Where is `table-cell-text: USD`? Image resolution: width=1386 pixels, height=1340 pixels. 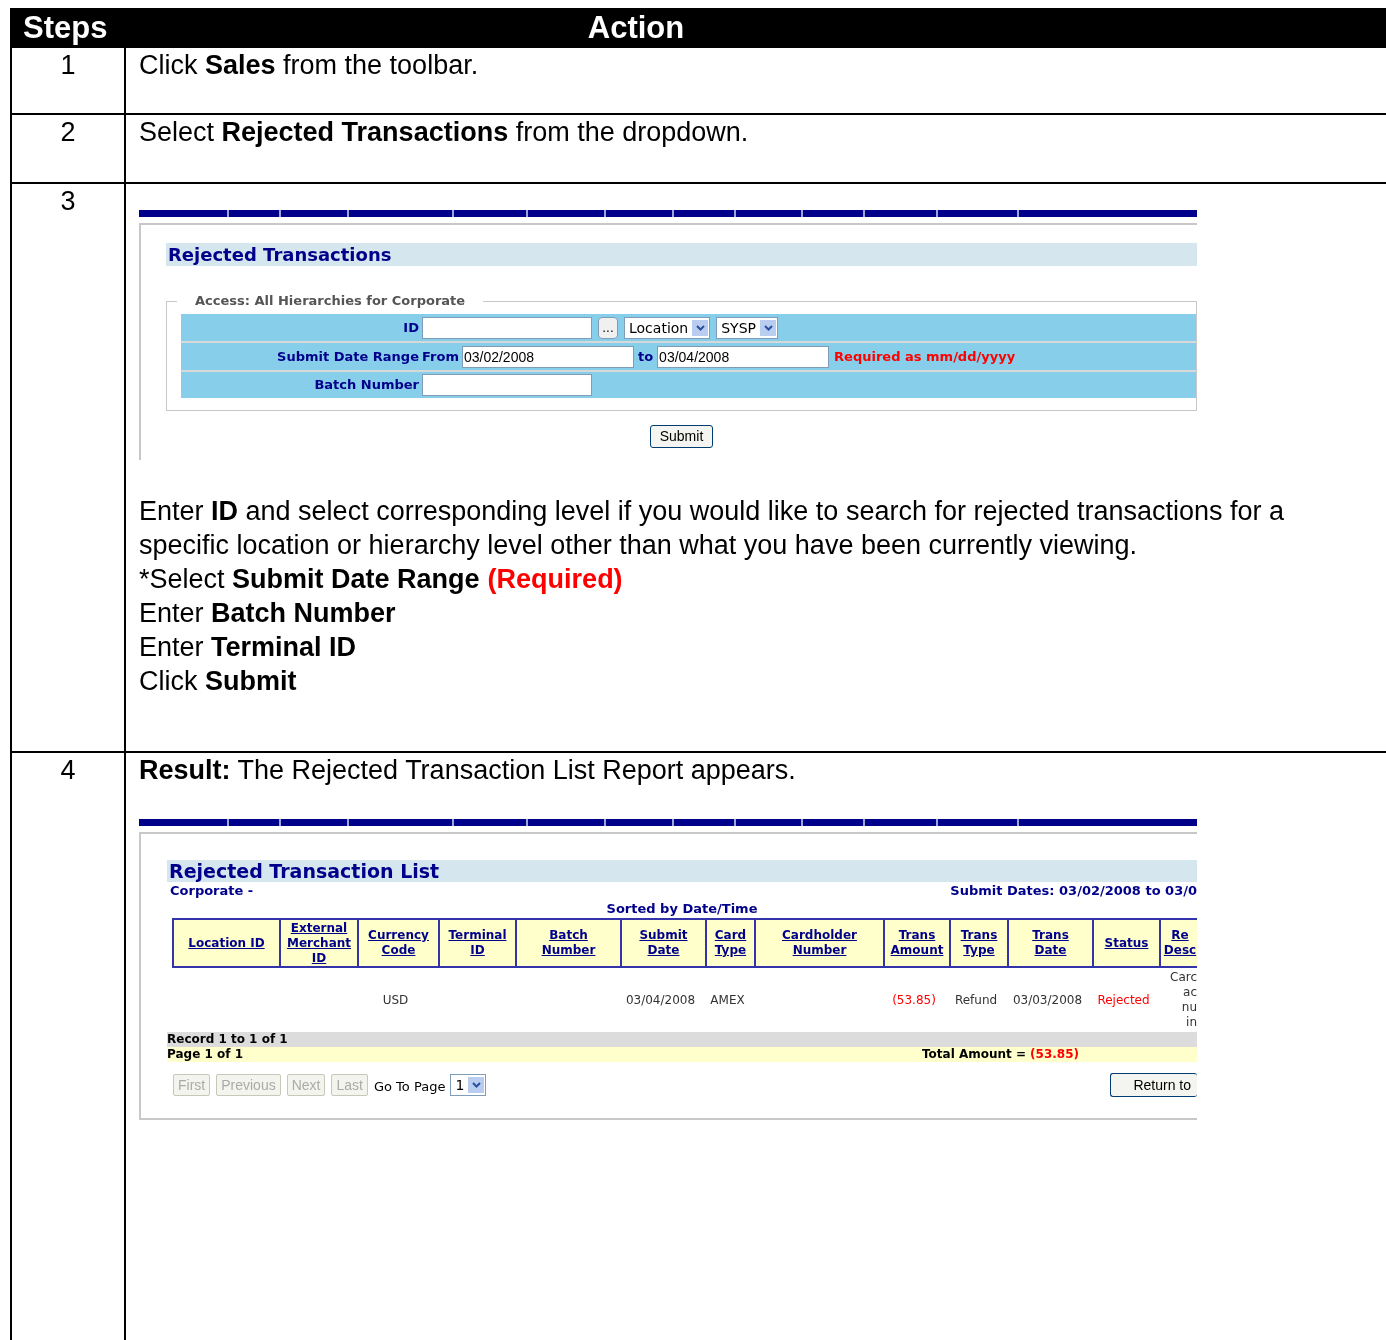
table-cell-text: USD is located at coordinates (395, 1000).